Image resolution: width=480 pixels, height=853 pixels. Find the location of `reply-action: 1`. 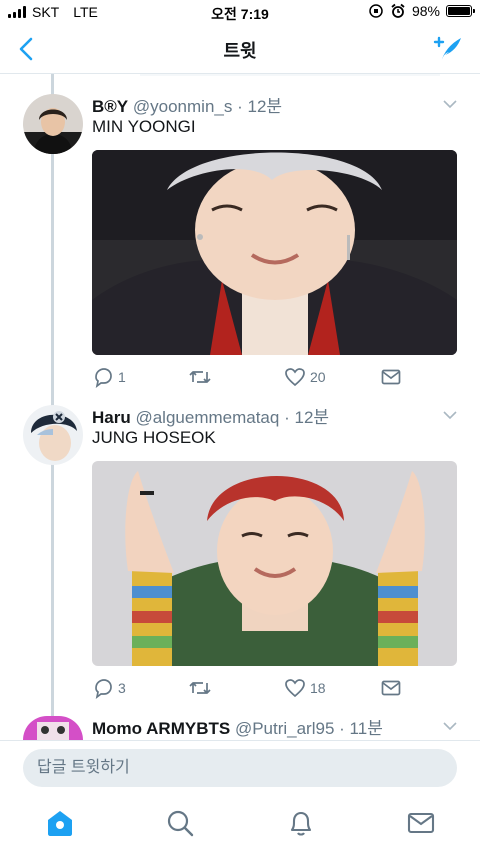

reply-action: 1 is located at coordinates (109, 377).